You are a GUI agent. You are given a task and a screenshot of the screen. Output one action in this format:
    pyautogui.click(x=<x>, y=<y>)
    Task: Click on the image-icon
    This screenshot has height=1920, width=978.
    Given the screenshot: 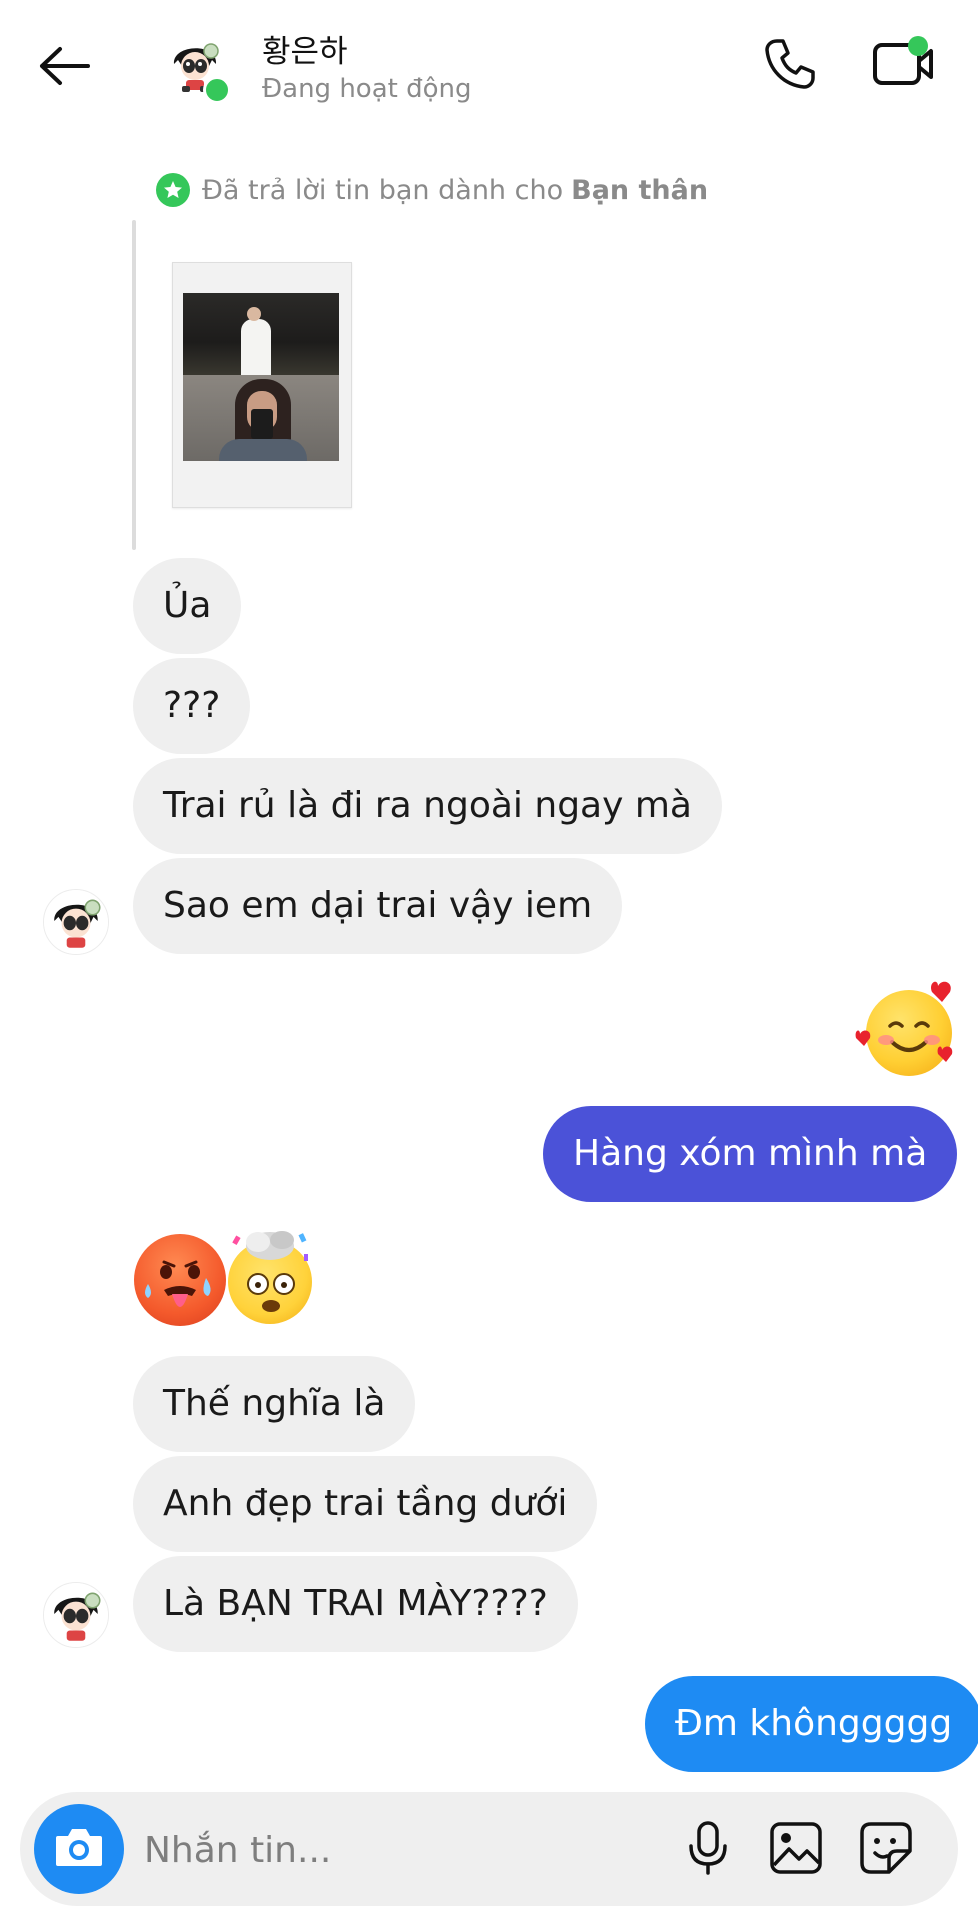 What is the action you would take?
    pyautogui.click(x=796, y=1850)
    